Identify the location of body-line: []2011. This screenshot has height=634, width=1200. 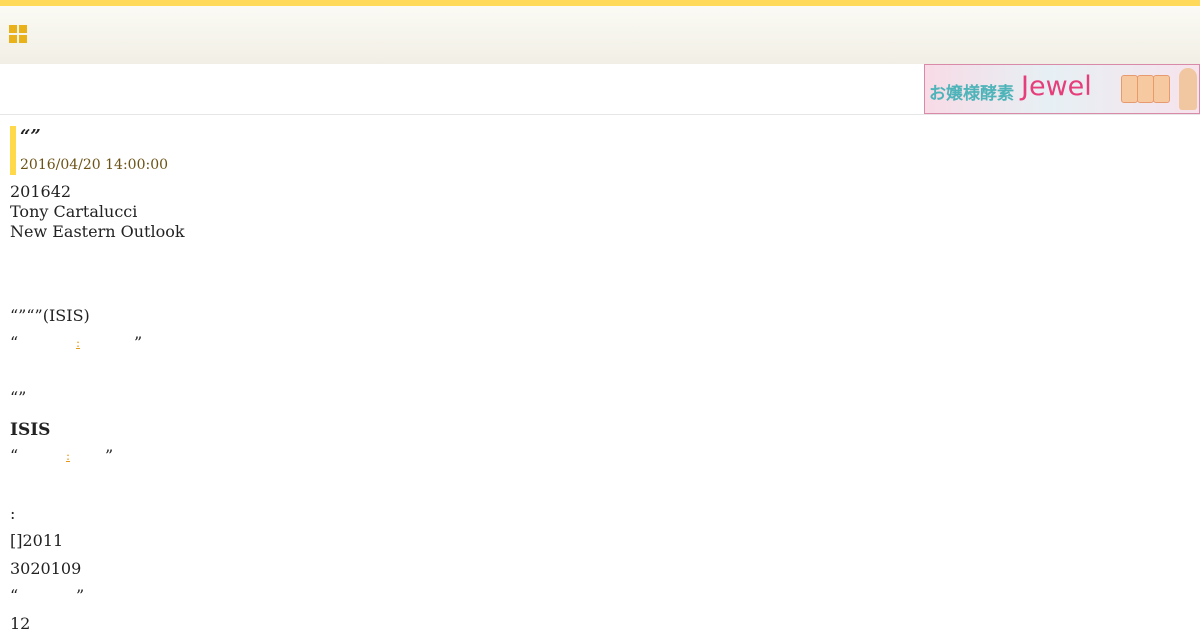
(37, 540).